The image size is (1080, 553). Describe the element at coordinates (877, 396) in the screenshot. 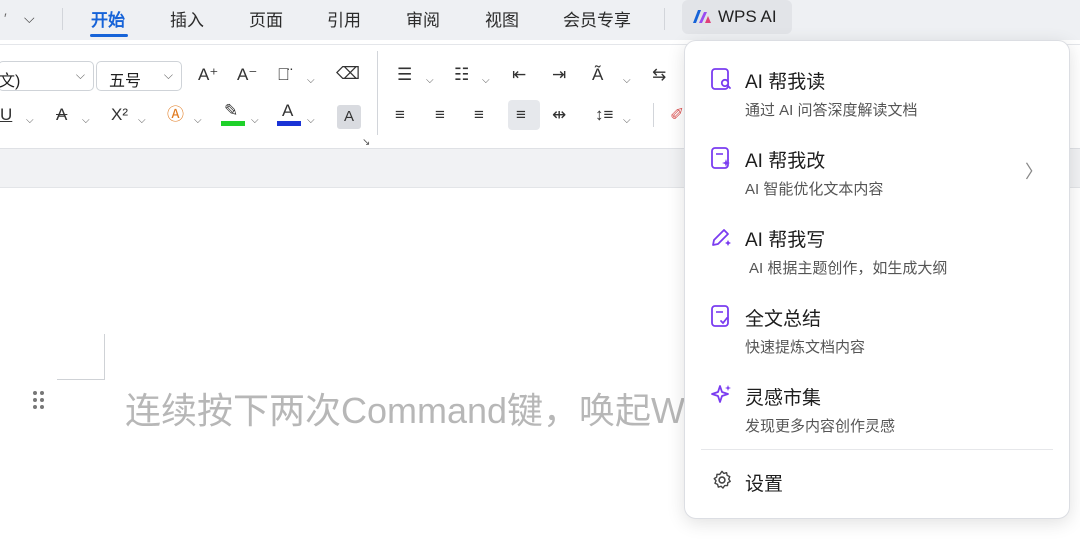

I see `menu-item-inspiration: 灵感市集 发现更多内容创作灵感` at that location.